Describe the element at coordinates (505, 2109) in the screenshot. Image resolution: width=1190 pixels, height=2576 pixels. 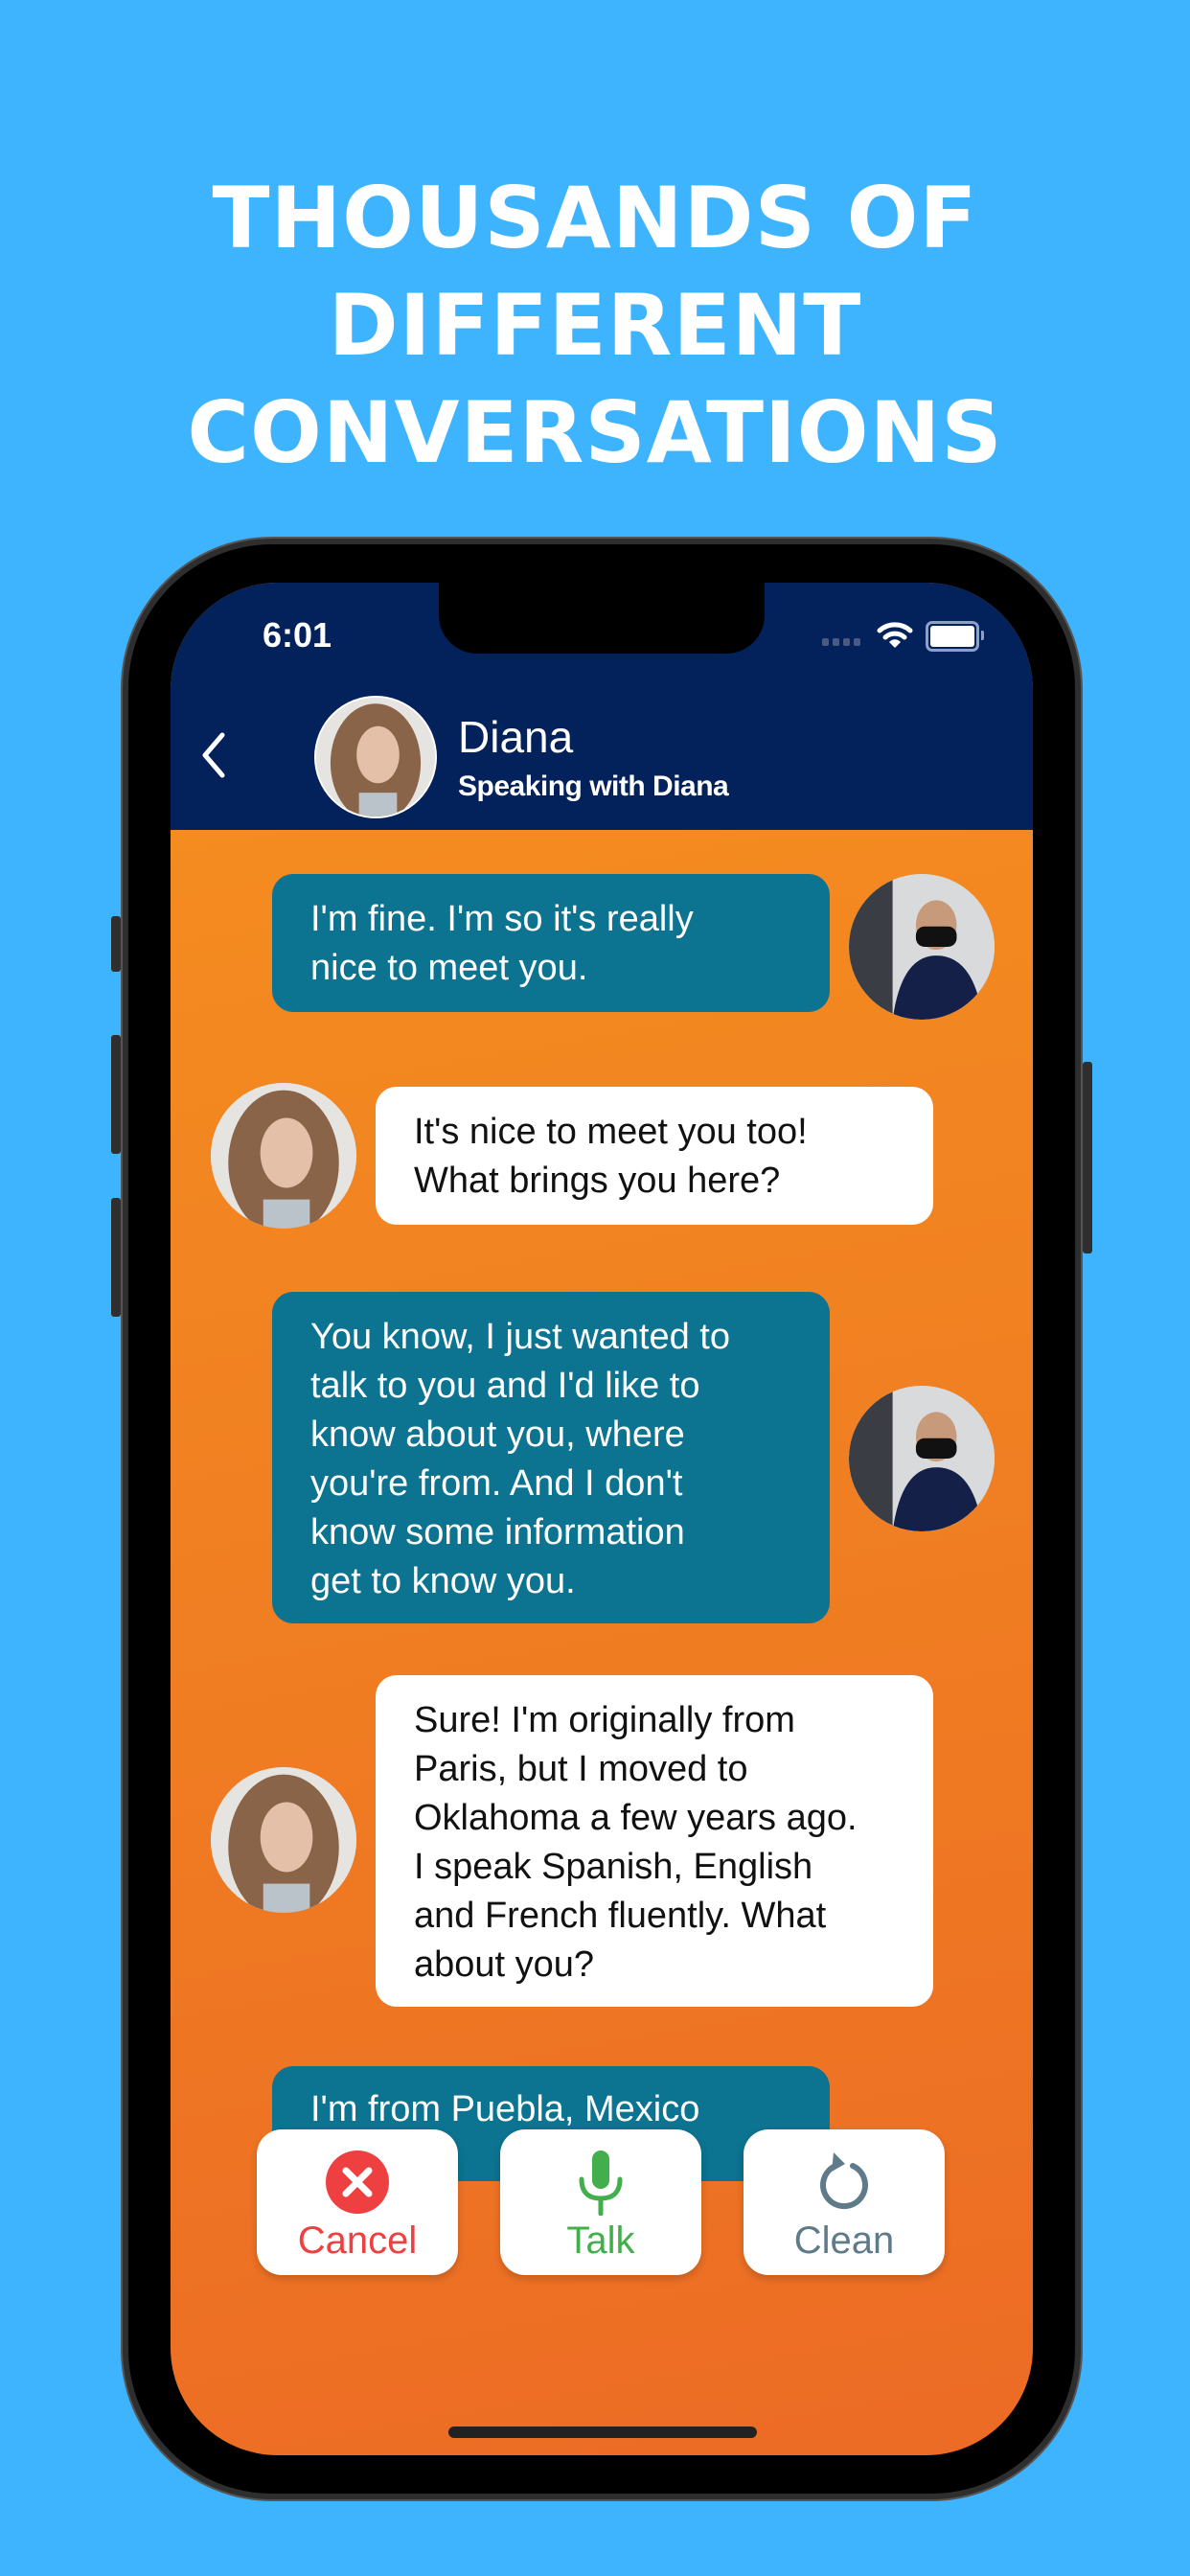
I see `message-line: I'm from Puebla, Mexico` at that location.